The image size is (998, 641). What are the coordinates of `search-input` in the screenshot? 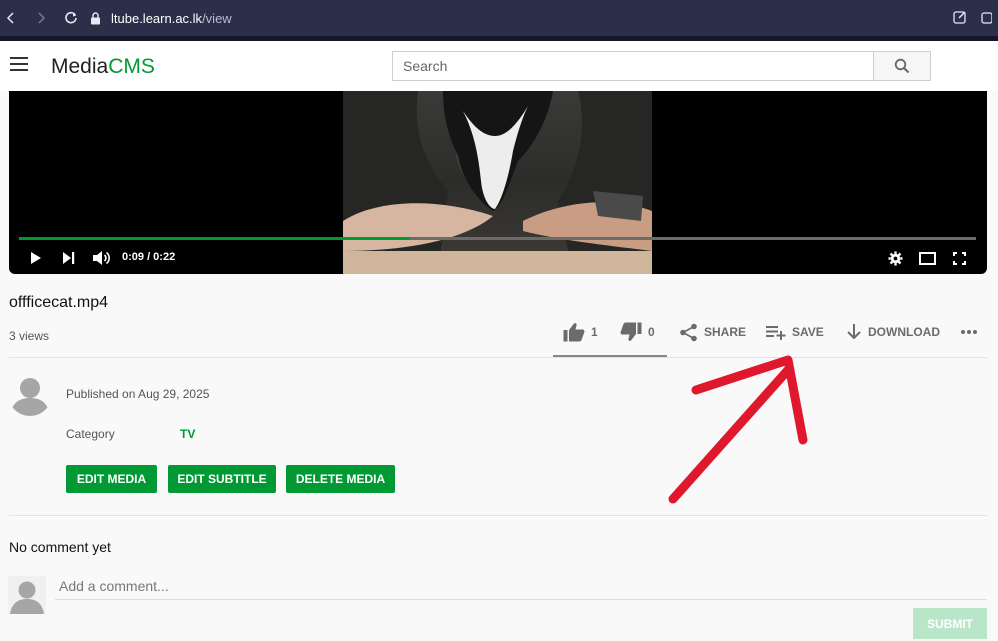 It's located at (633, 66).